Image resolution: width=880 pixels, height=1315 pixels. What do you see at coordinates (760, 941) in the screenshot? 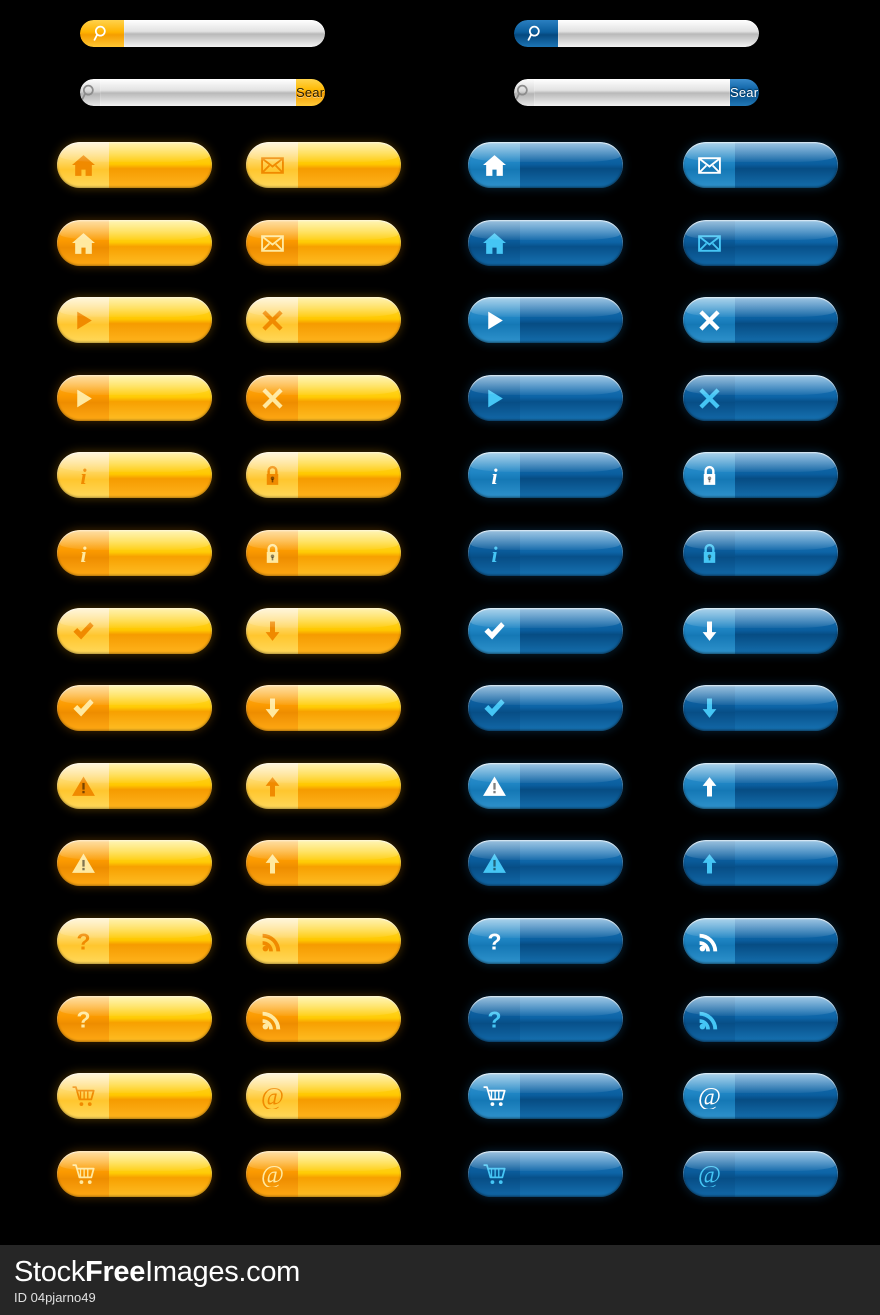
I see `button-rss-blue-light` at bounding box center [760, 941].